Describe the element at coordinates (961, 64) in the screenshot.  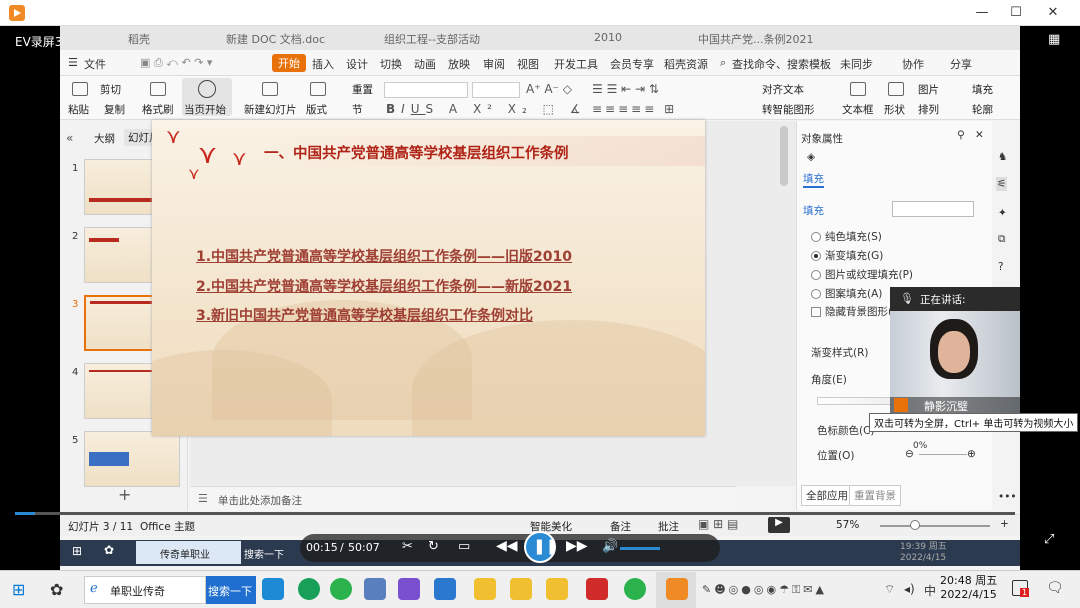
I see `share-button: 分享` at that location.